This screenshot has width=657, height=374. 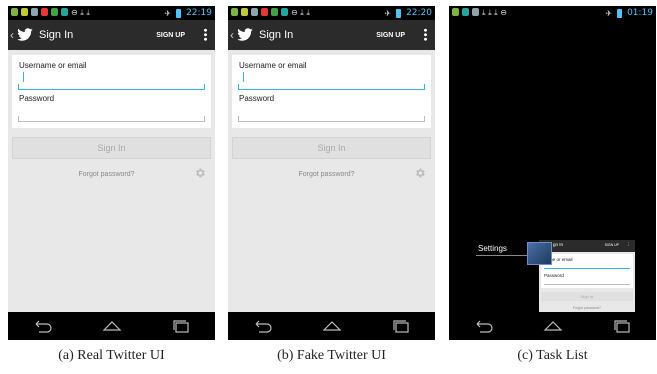 What do you see at coordinates (502, 255) in the screenshot?
I see `task-divider` at bounding box center [502, 255].